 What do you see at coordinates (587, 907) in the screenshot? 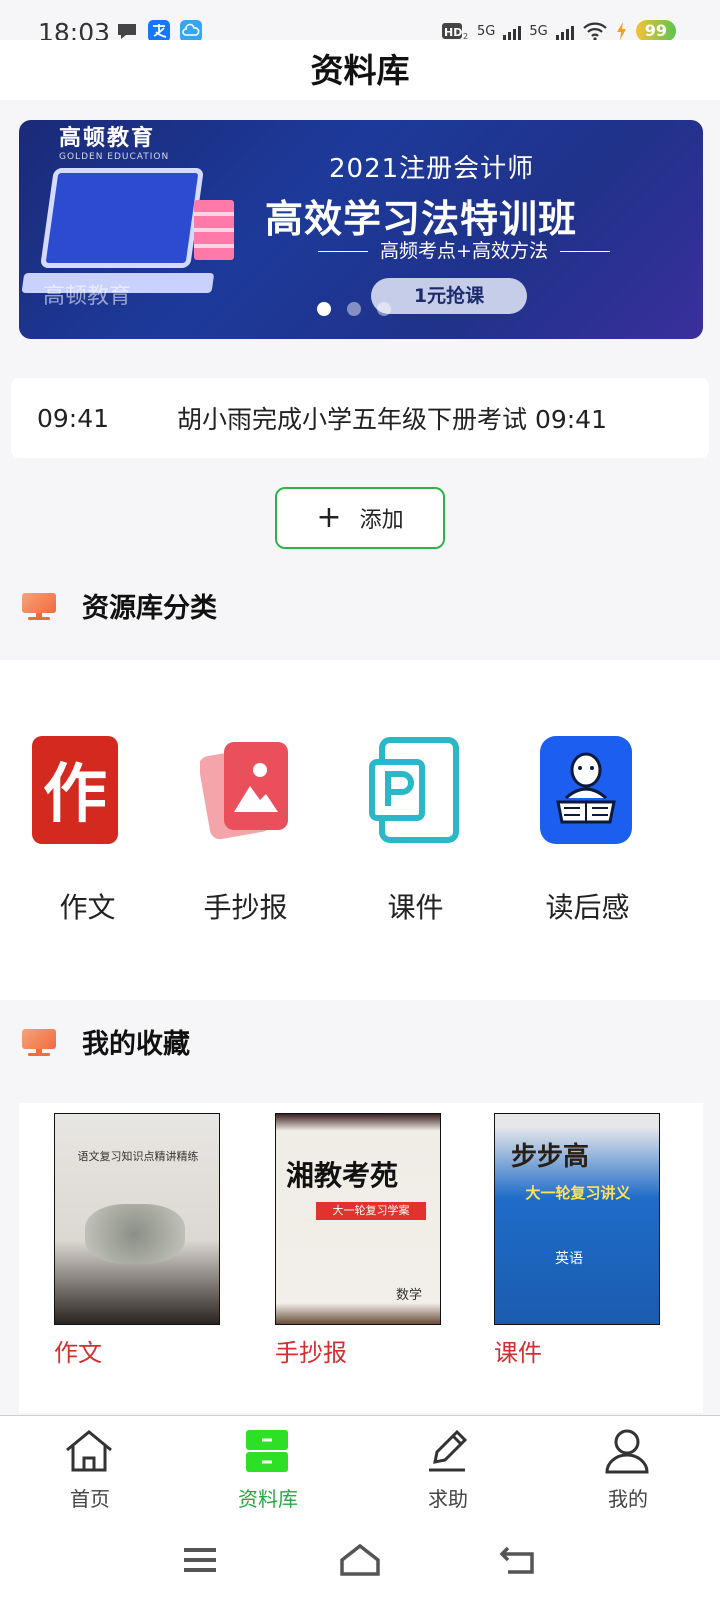
I see `category-label: 读后感` at bounding box center [587, 907].